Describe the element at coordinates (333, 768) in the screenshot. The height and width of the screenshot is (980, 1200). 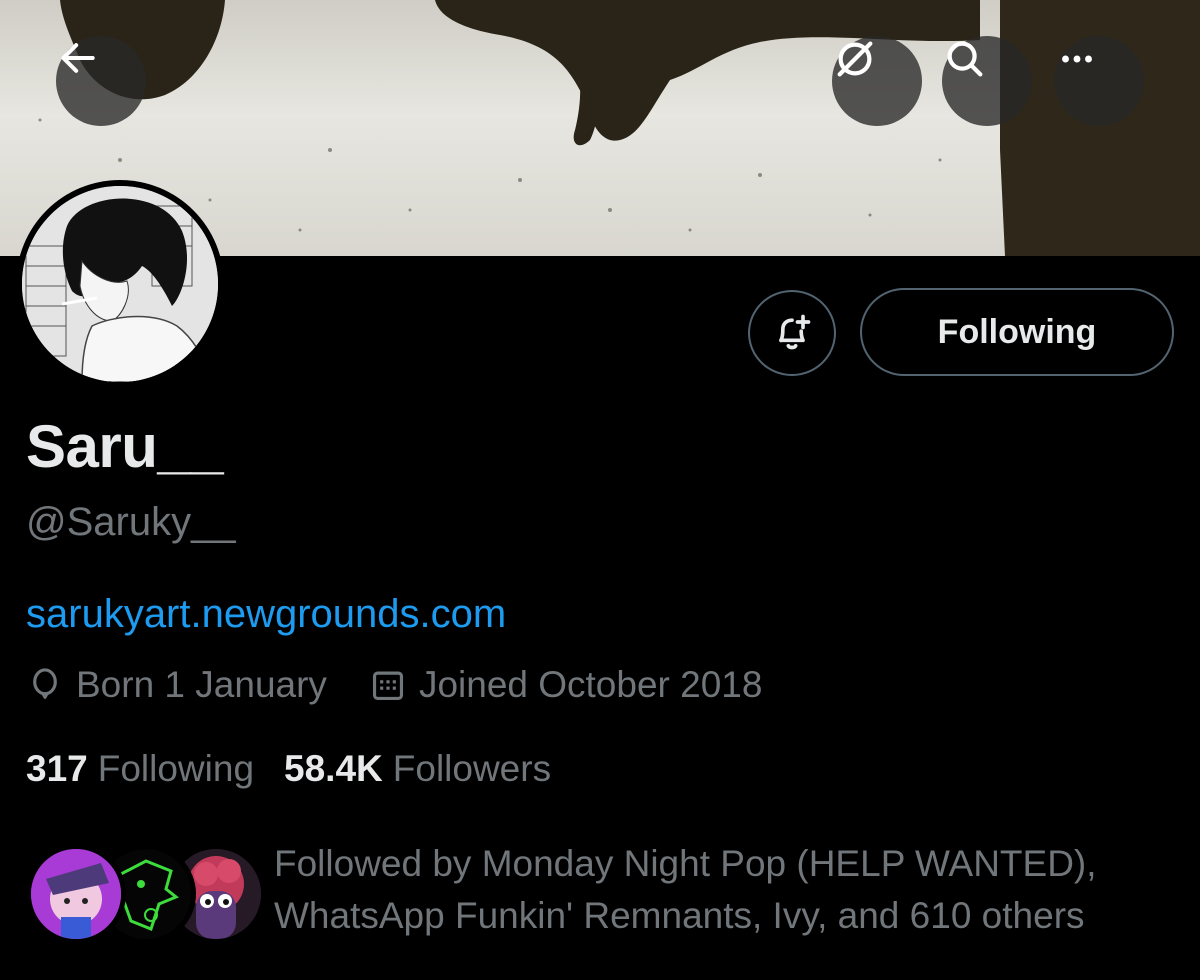
I see `followers-count: 58.4K` at that location.